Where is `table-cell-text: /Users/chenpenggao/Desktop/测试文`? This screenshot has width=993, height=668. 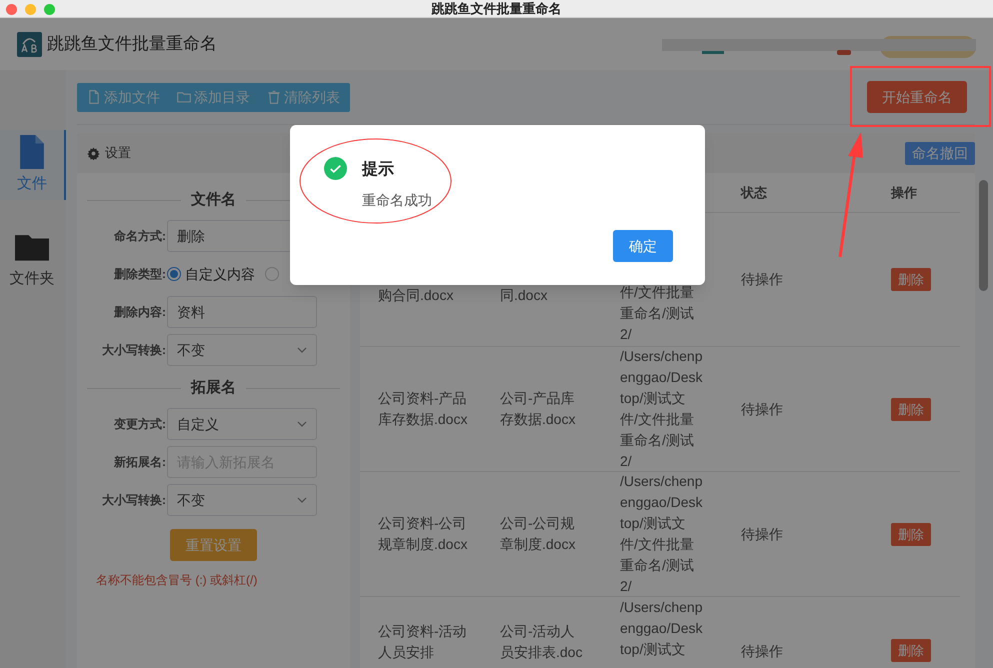
table-cell-text: /Users/chenpenggao/Desktop/测试文 is located at coordinates (661, 628).